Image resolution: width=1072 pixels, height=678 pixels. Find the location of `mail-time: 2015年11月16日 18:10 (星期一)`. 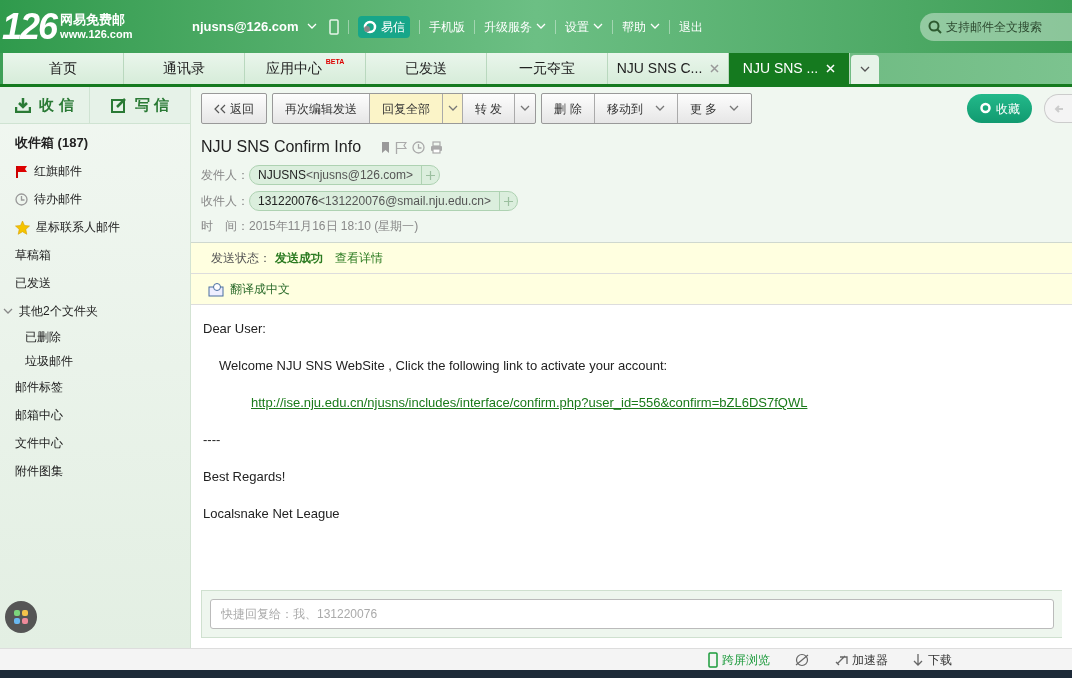

mail-time: 2015年11月16日 18:10 (星期一) is located at coordinates (334, 226).